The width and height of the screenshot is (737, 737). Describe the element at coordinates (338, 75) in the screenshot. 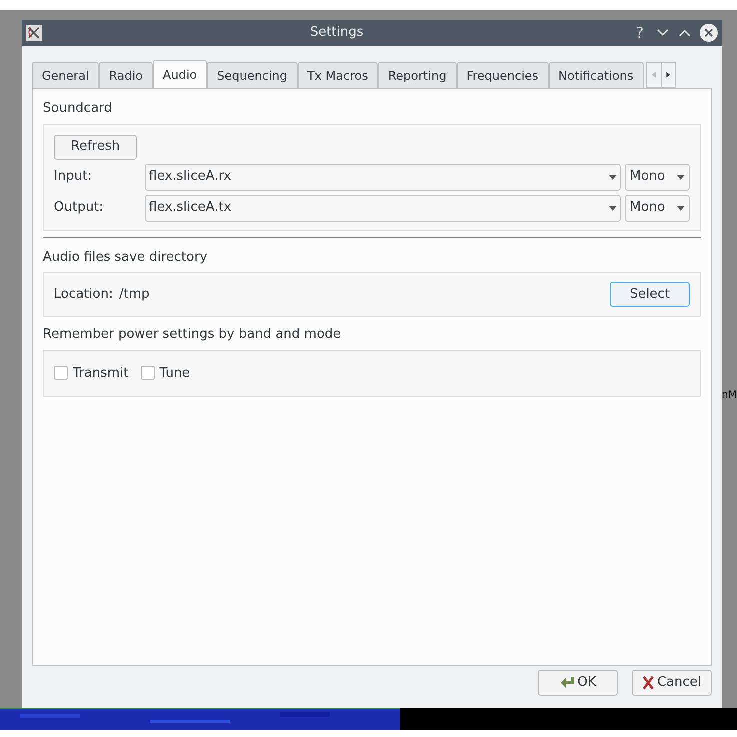

I see `tab: Tx Macros` at that location.